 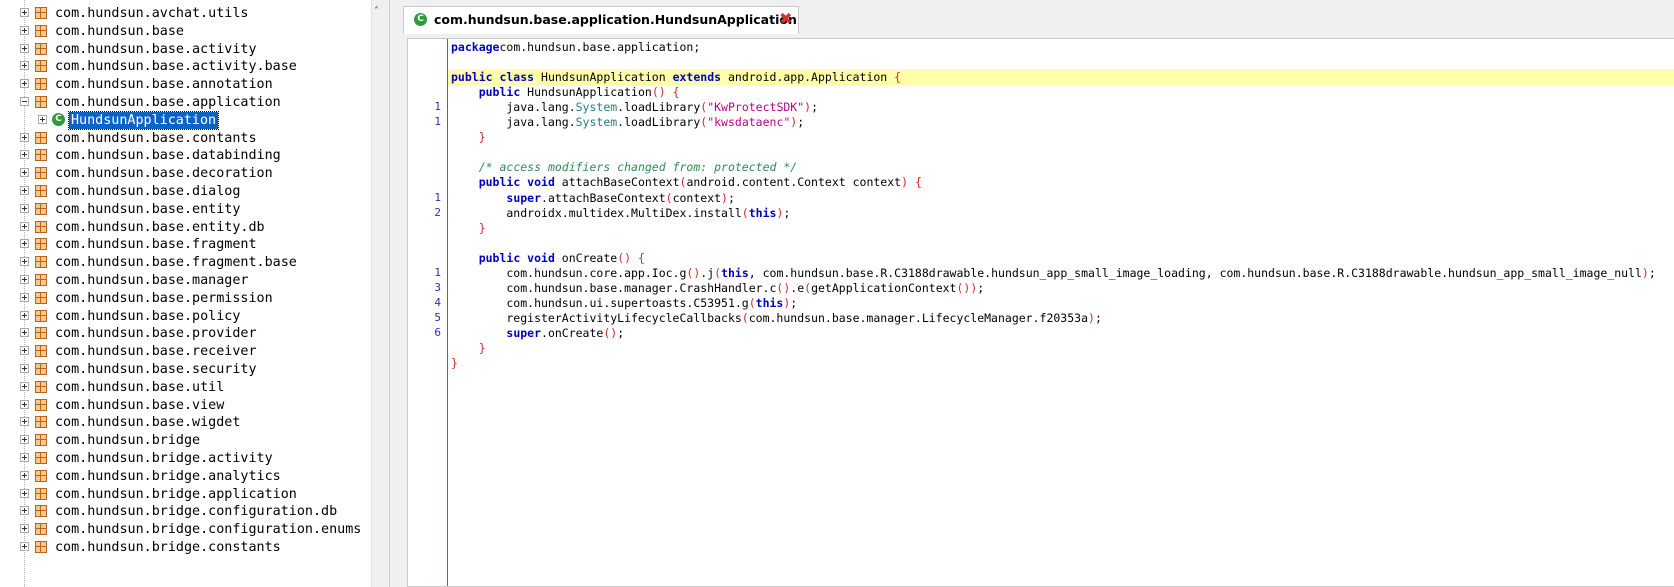 I want to click on close-tab-icon: ✖, so click(x=785, y=19).